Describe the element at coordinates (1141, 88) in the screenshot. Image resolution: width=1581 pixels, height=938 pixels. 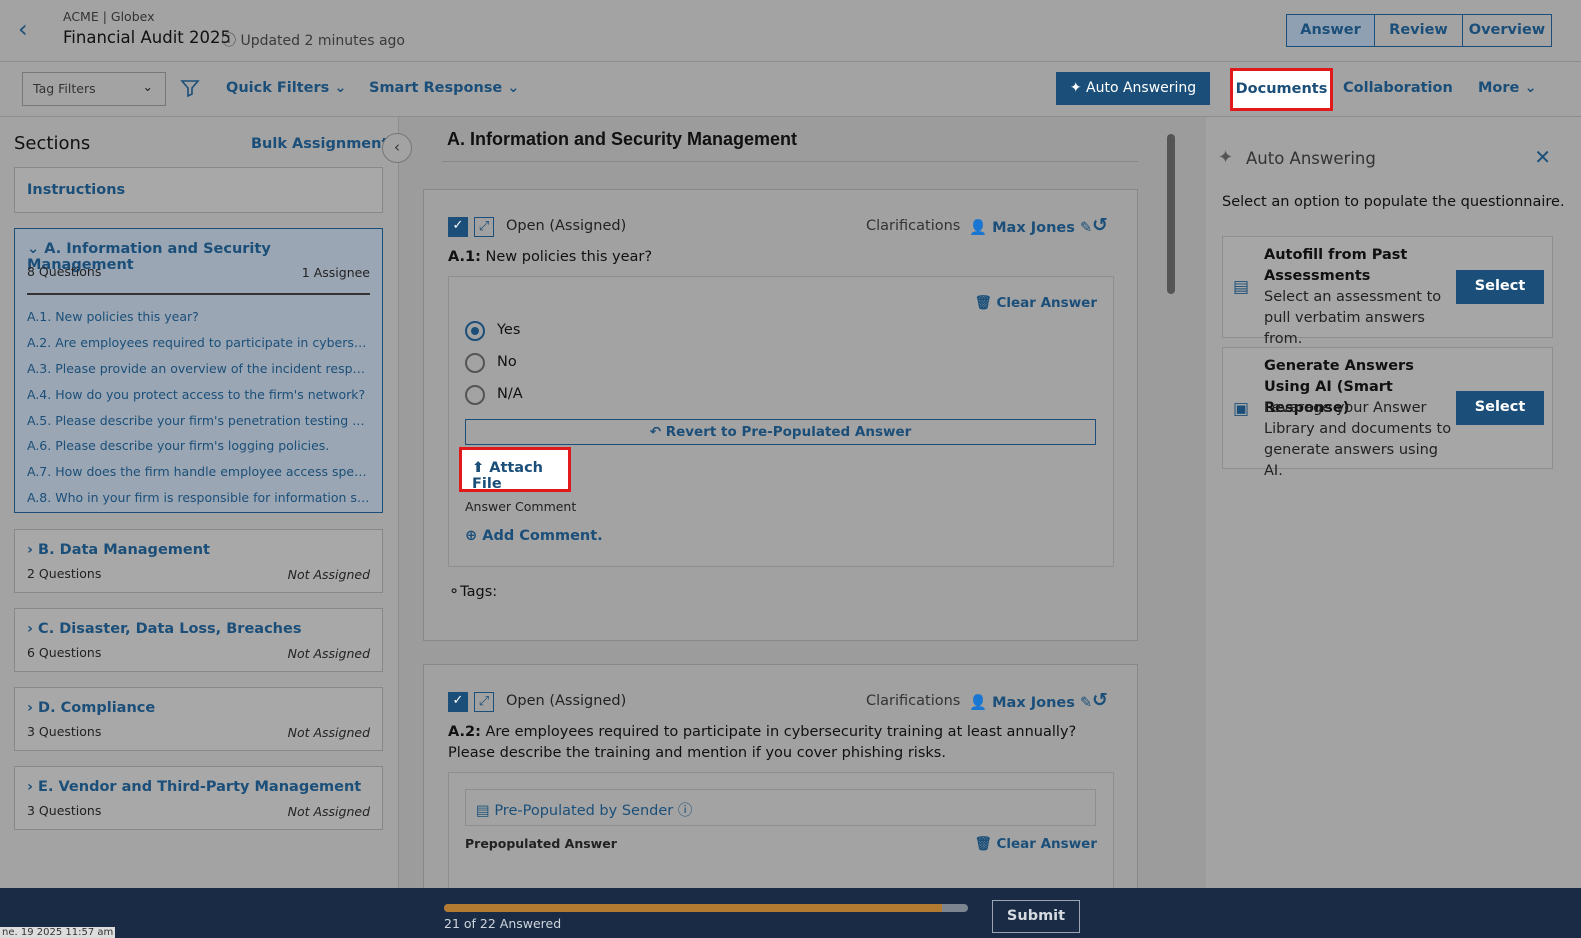
I see `auto-answering-label: Auto Answering` at that location.